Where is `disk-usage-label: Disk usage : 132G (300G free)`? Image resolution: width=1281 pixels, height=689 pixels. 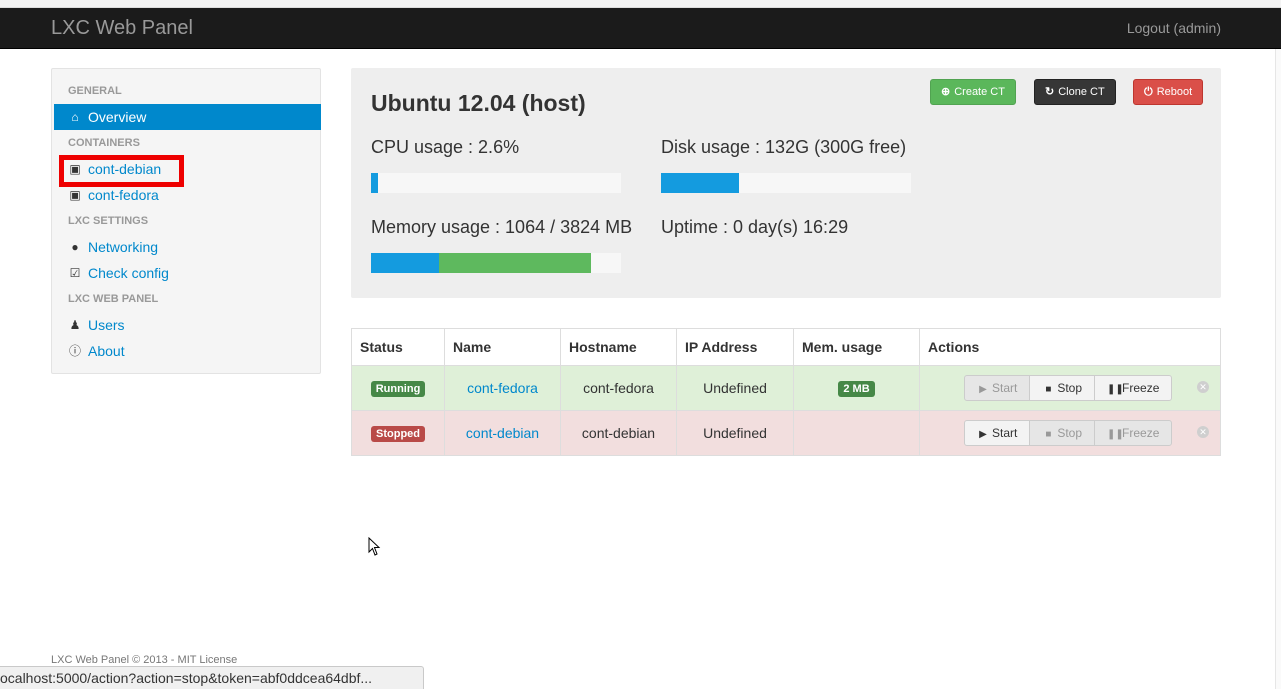
disk-usage-label: Disk usage : 132G (300G free) is located at coordinates (784, 147).